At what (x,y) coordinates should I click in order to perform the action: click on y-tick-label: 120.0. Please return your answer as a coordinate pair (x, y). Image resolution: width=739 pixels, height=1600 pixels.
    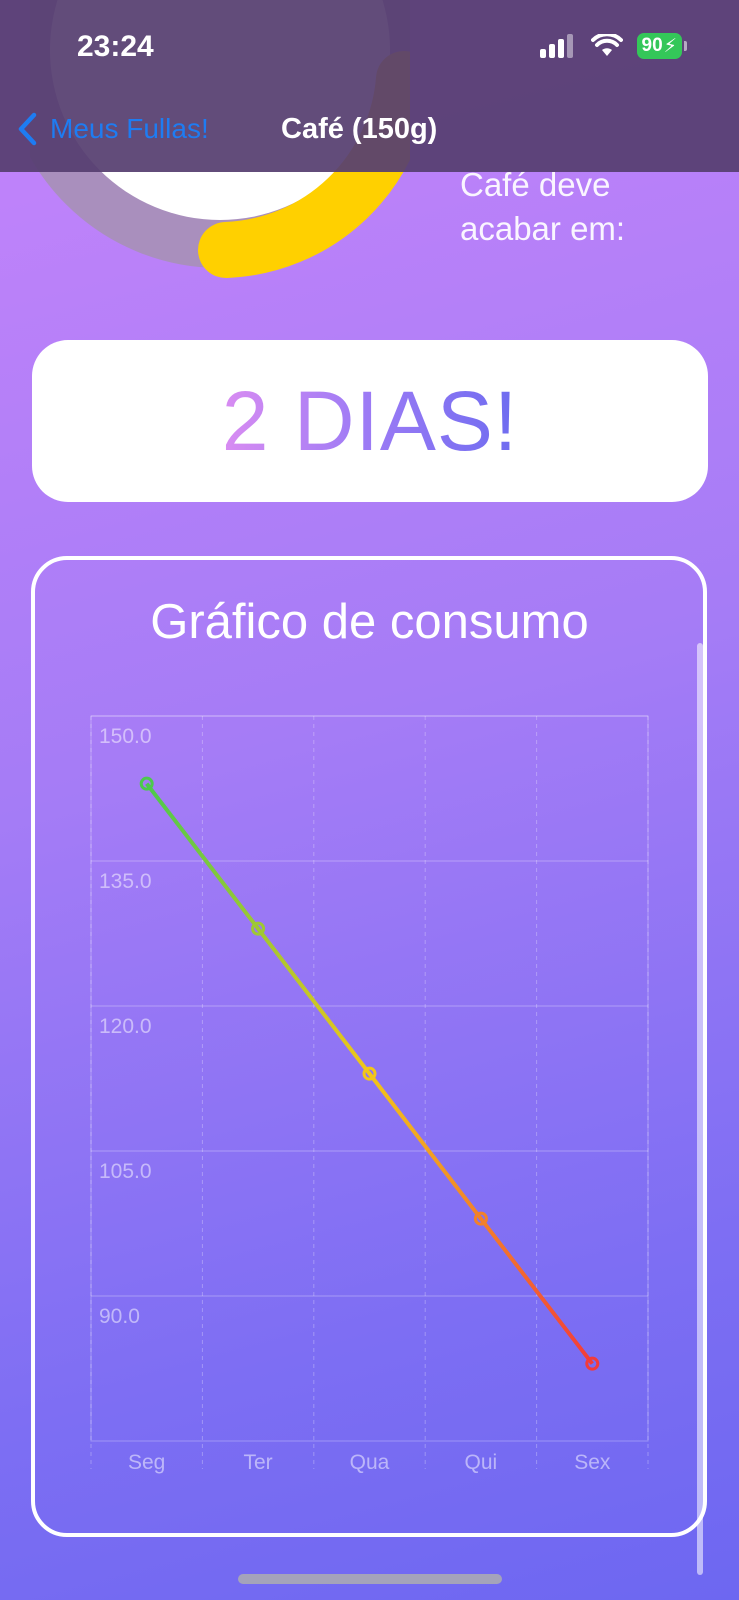
    Looking at the image, I should click on (125, 1026).